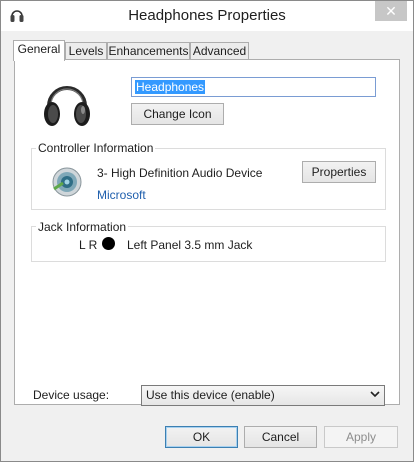 This screenshot has height=462, width=414. Describe the element at coordinates (375, 394) in the screenshot. I see `chevron-down-icon` at that location.